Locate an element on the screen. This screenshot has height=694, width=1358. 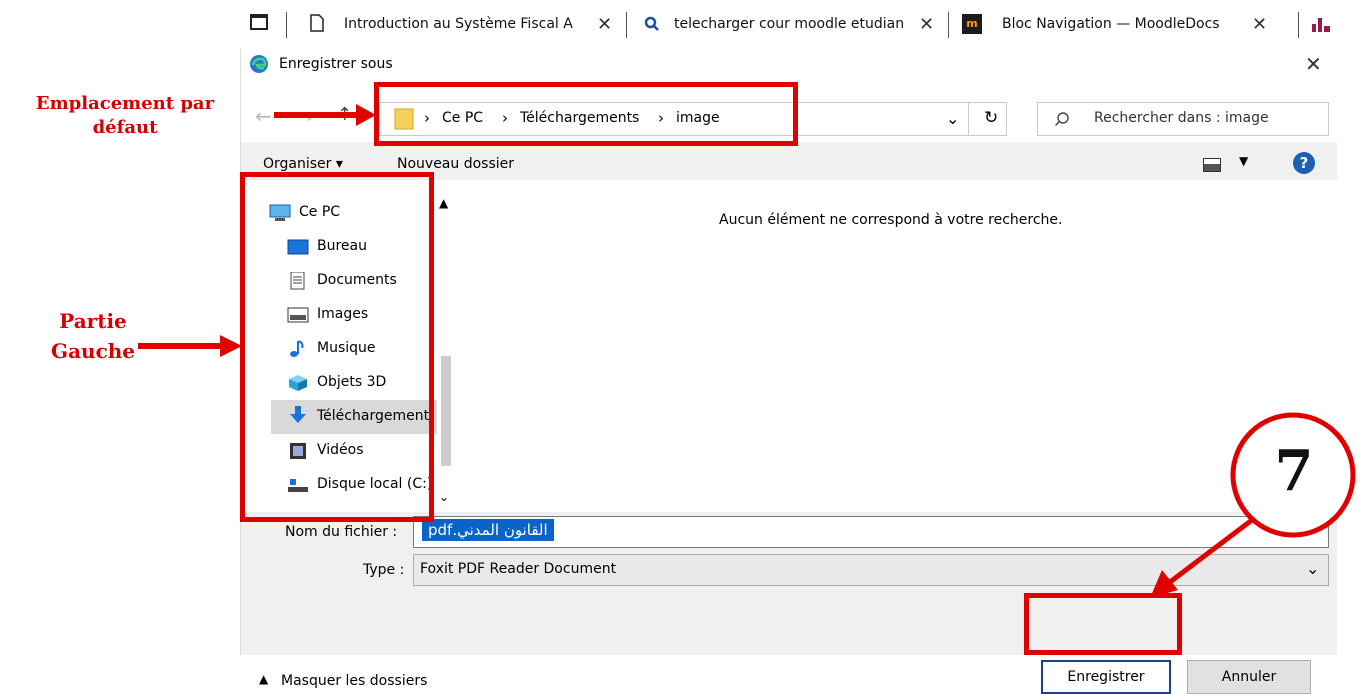
cancel-button: Annuler is located at coordinates (1249, 677).